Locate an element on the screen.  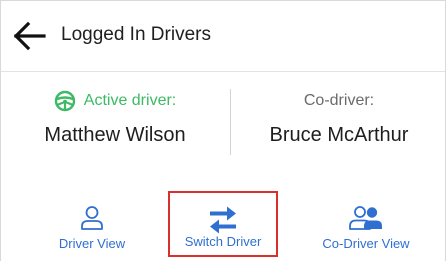
back-button is located at coordinates (30, 36).